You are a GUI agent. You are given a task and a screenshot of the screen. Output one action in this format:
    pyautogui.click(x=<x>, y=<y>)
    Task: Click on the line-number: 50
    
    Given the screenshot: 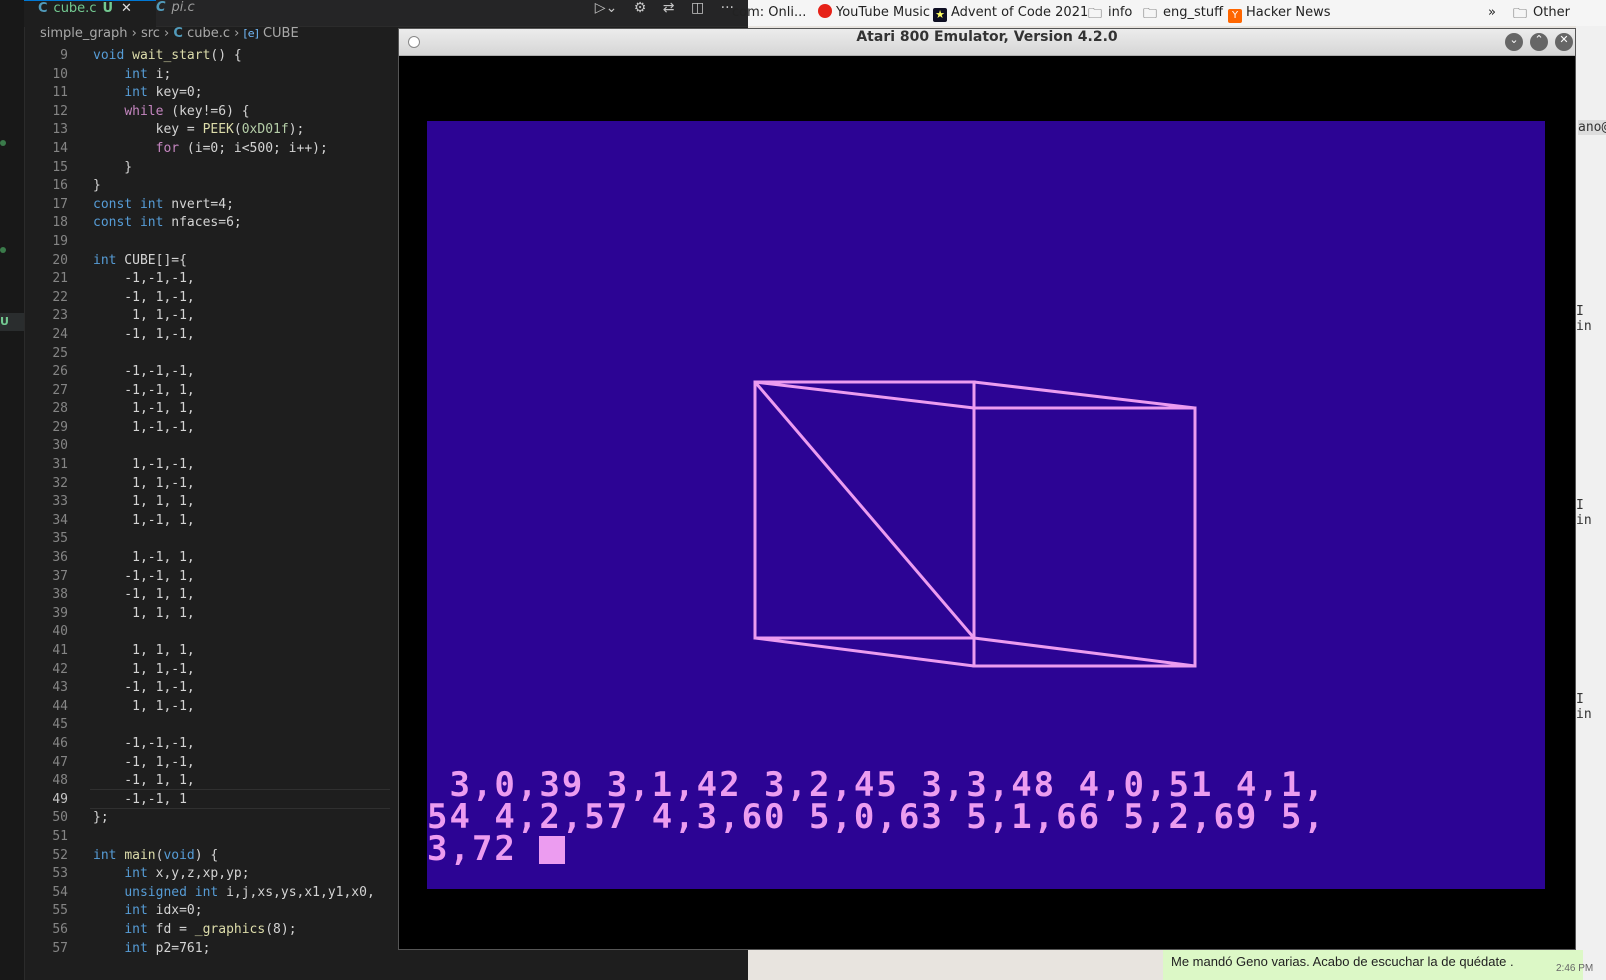 What is the action you would take?
    pyautogui.click(x=46, y=818)
    